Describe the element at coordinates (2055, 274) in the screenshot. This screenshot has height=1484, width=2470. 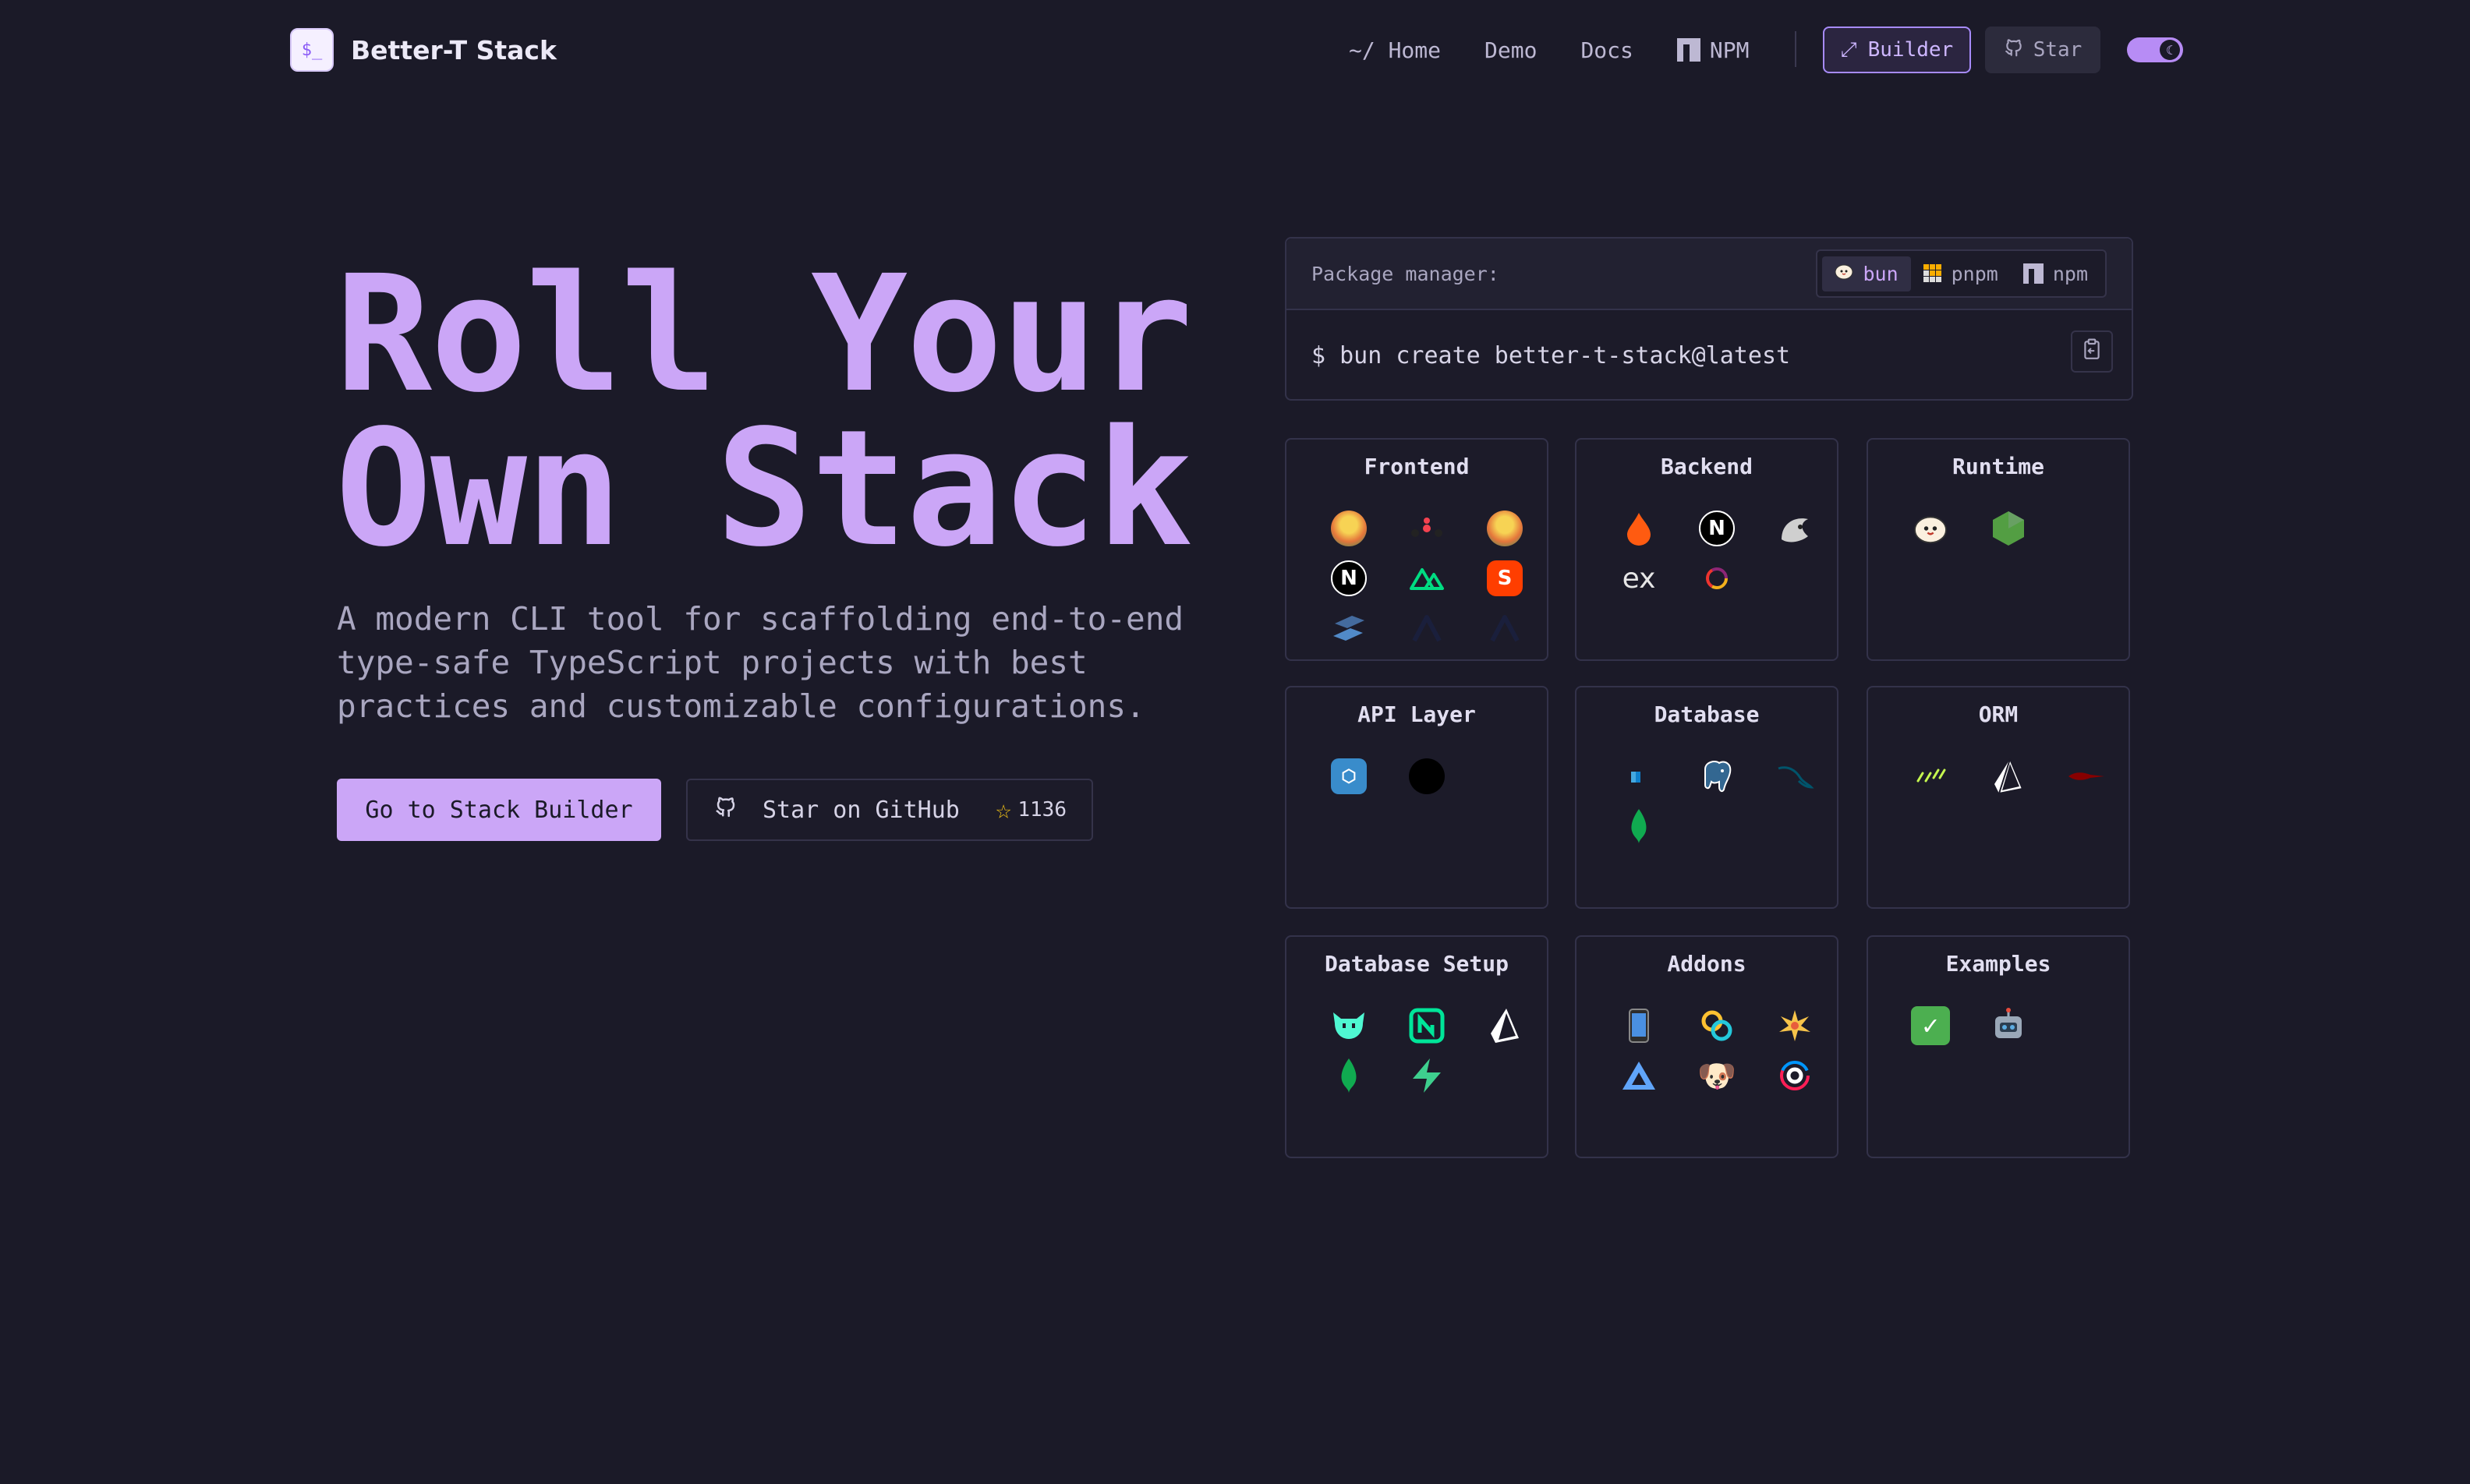
I see `pm-option-npm: npm` at that location.